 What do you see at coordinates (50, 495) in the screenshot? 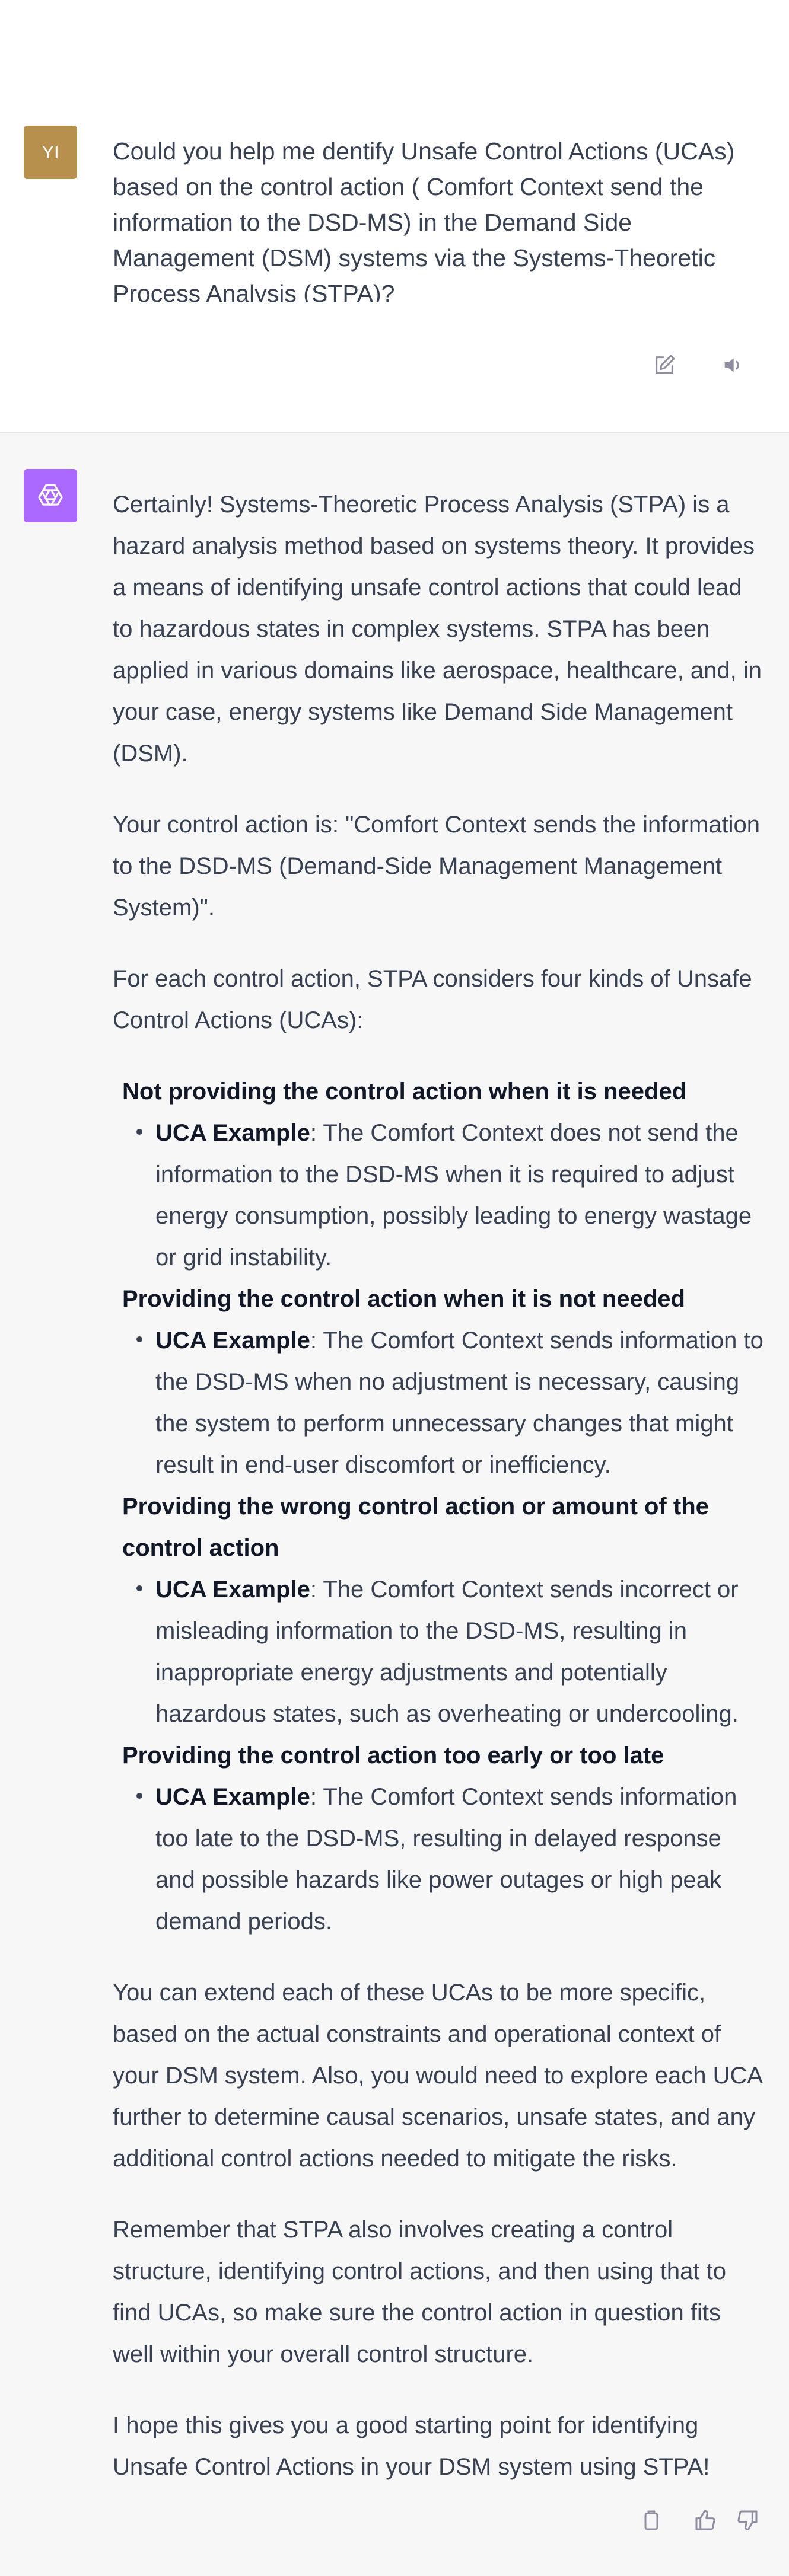
I see `openai-logo-icon` at bounding box center [50, 495].